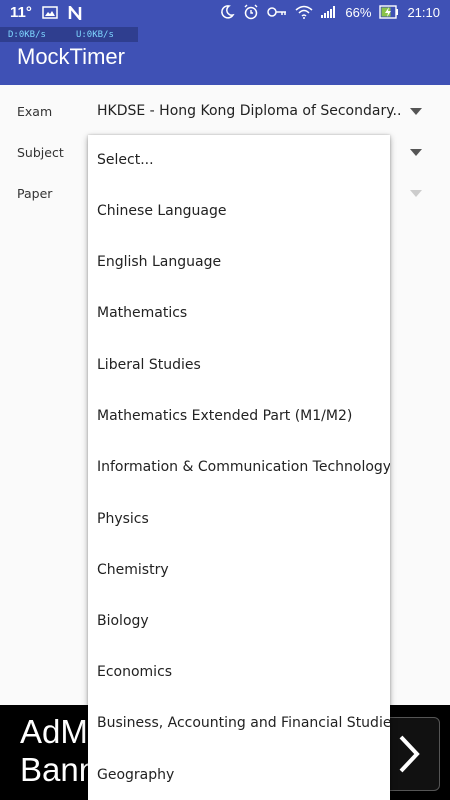  Describe the element at coordinates (423, 12) in the screenshot. I see `clock-text: 21:10` at that location.